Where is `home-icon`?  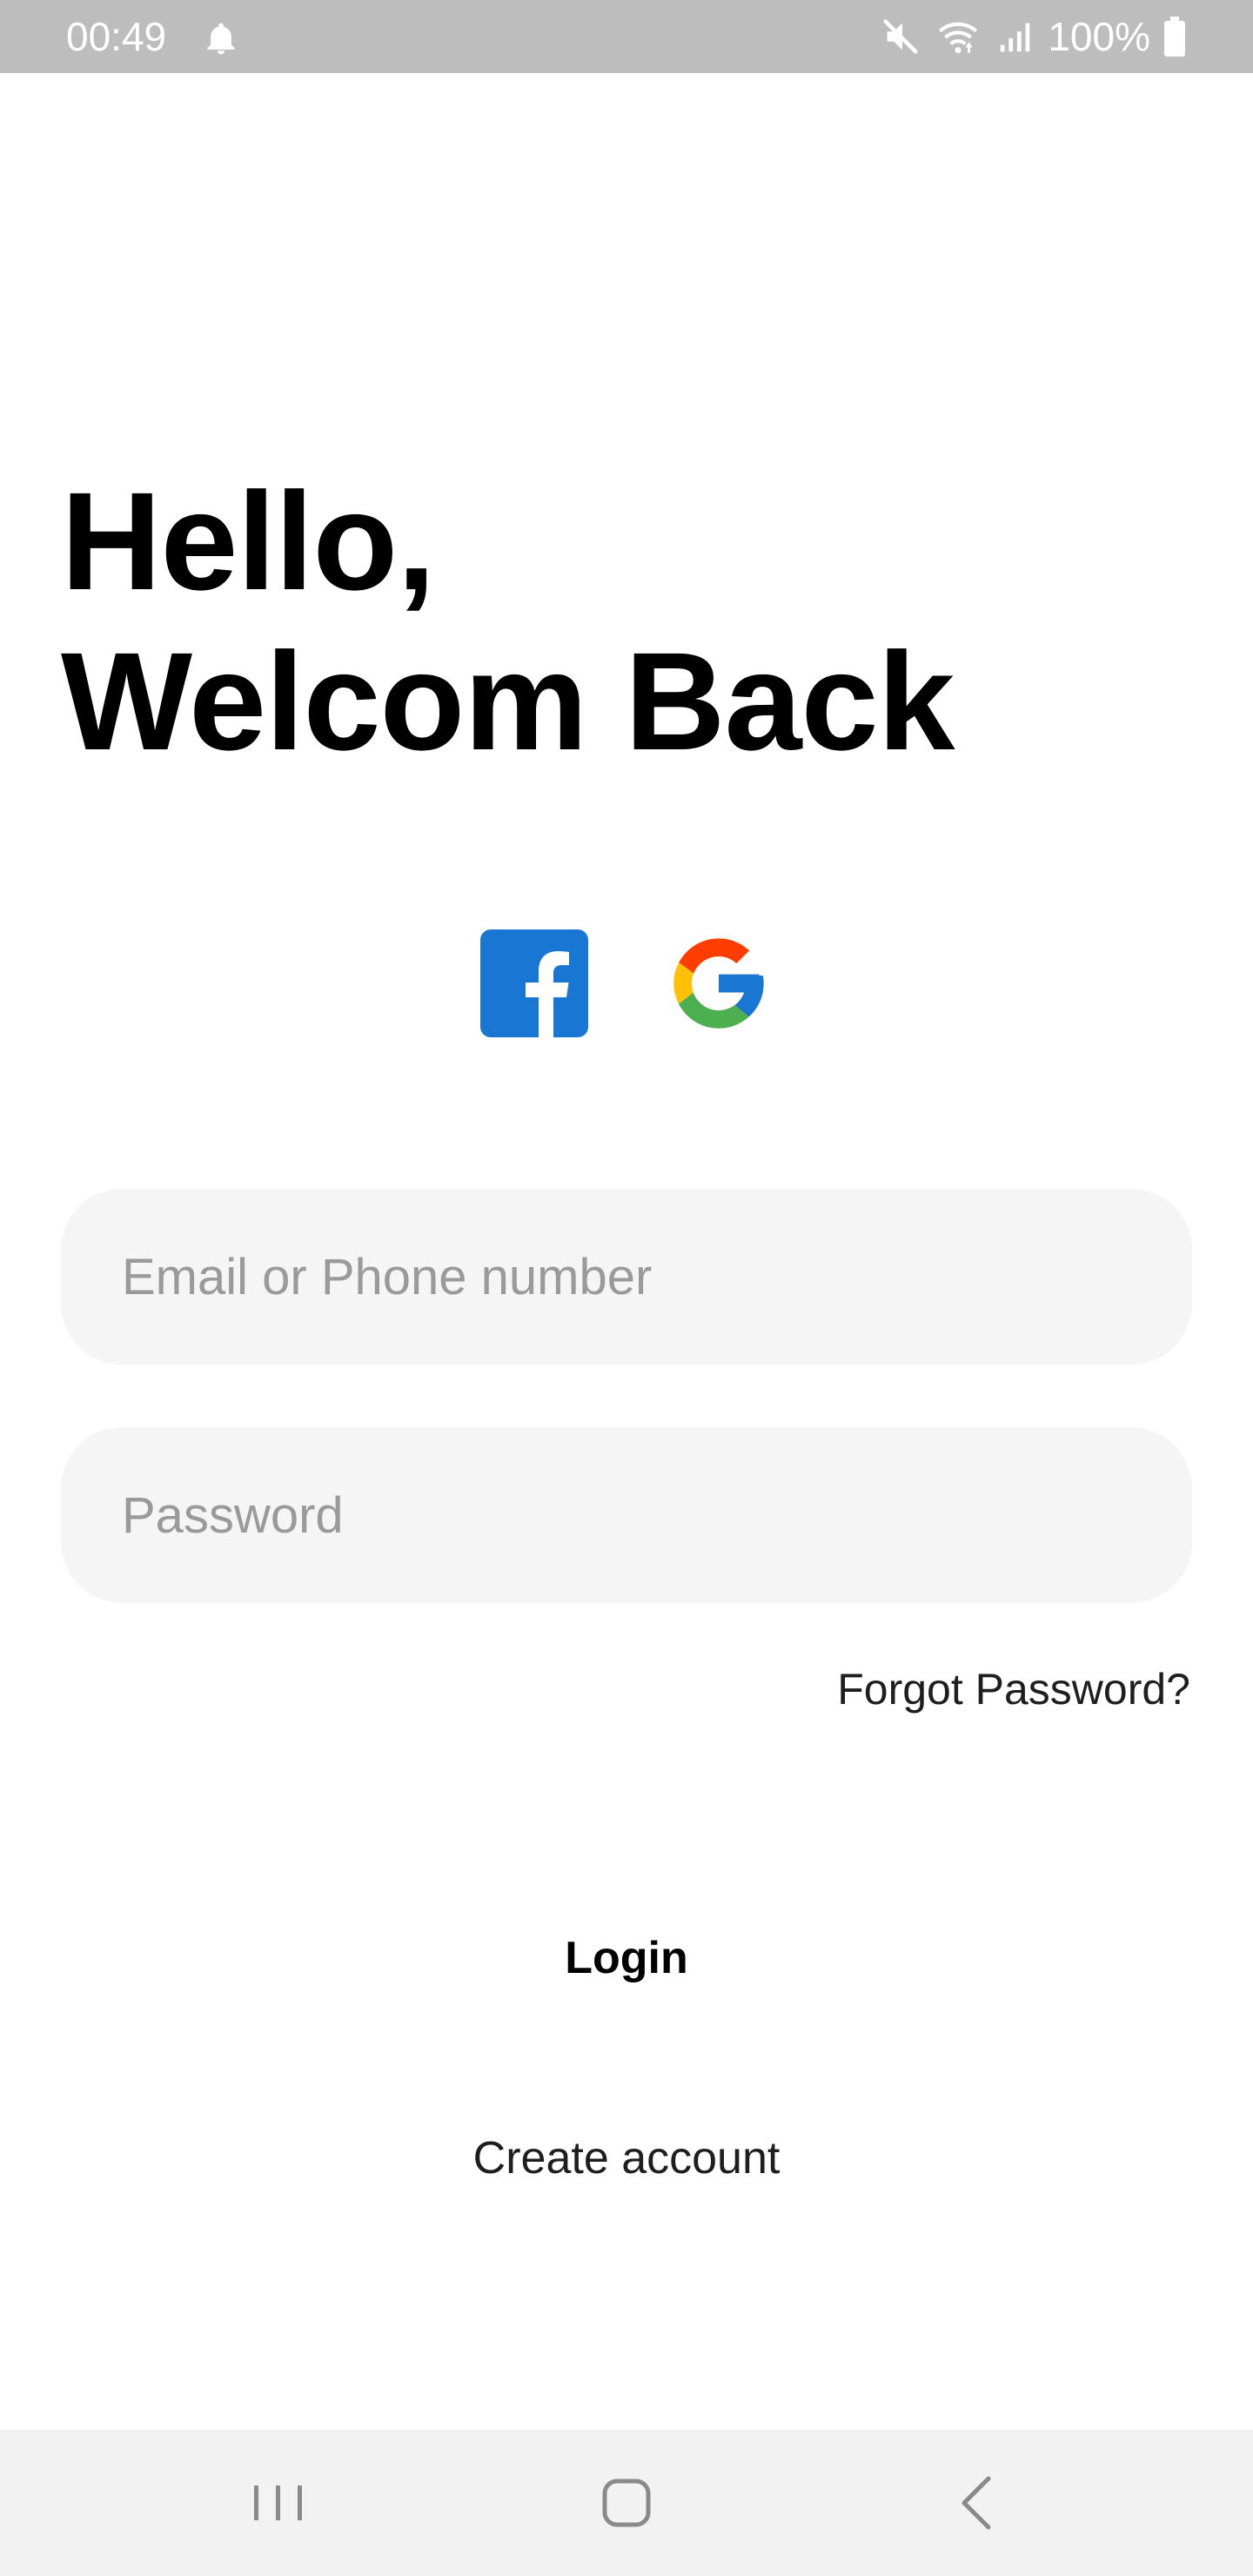 home-icon is located at coordinates (626, 2503).